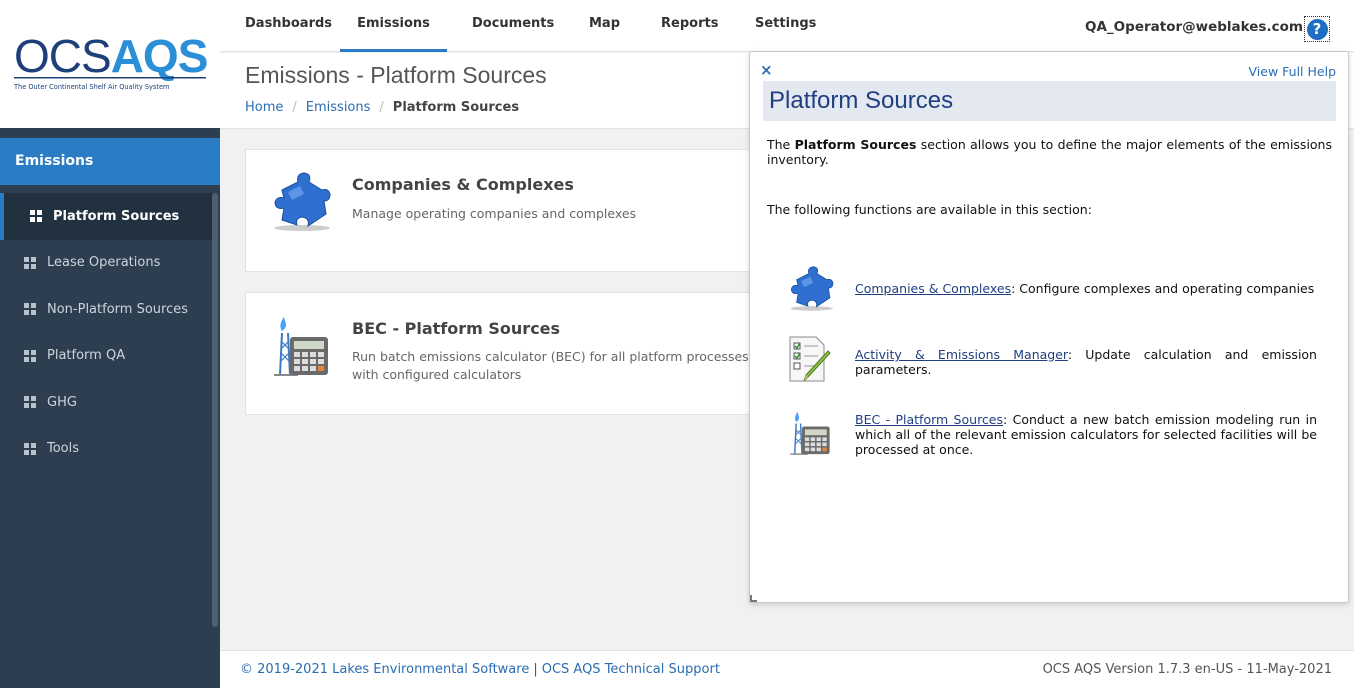 This screenshot has width=1354, height=688. What do you see at coordinates (63, 56) in the screenshot?
I see `logo-text-ocs: OCS` at bounding box center [63, 56].